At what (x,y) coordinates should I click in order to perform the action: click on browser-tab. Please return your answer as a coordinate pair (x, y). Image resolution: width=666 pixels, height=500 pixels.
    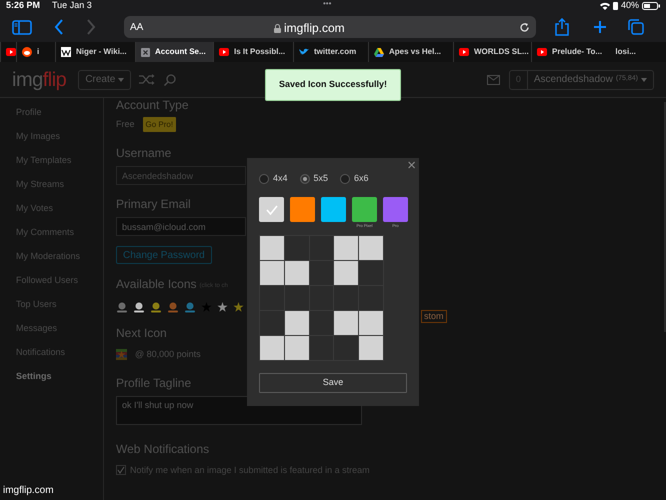
    Looking at the image, I should click on (8, 52).